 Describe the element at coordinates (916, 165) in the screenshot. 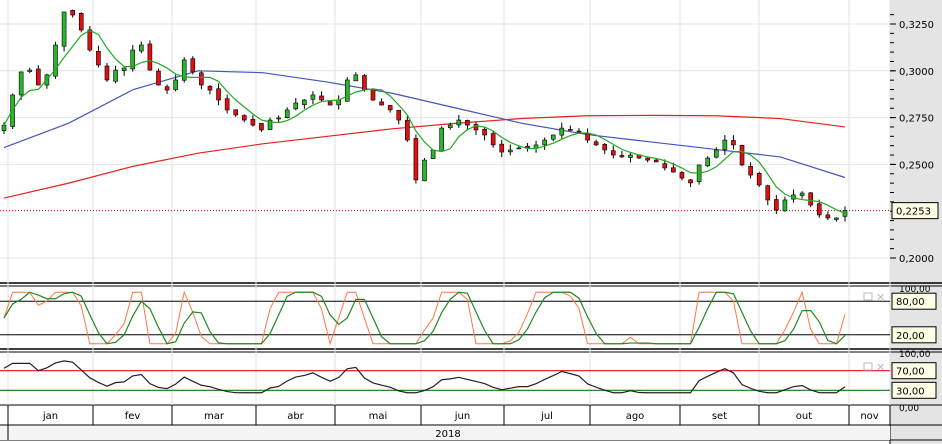

I see `price-tick-label: 0,2500` at that location.